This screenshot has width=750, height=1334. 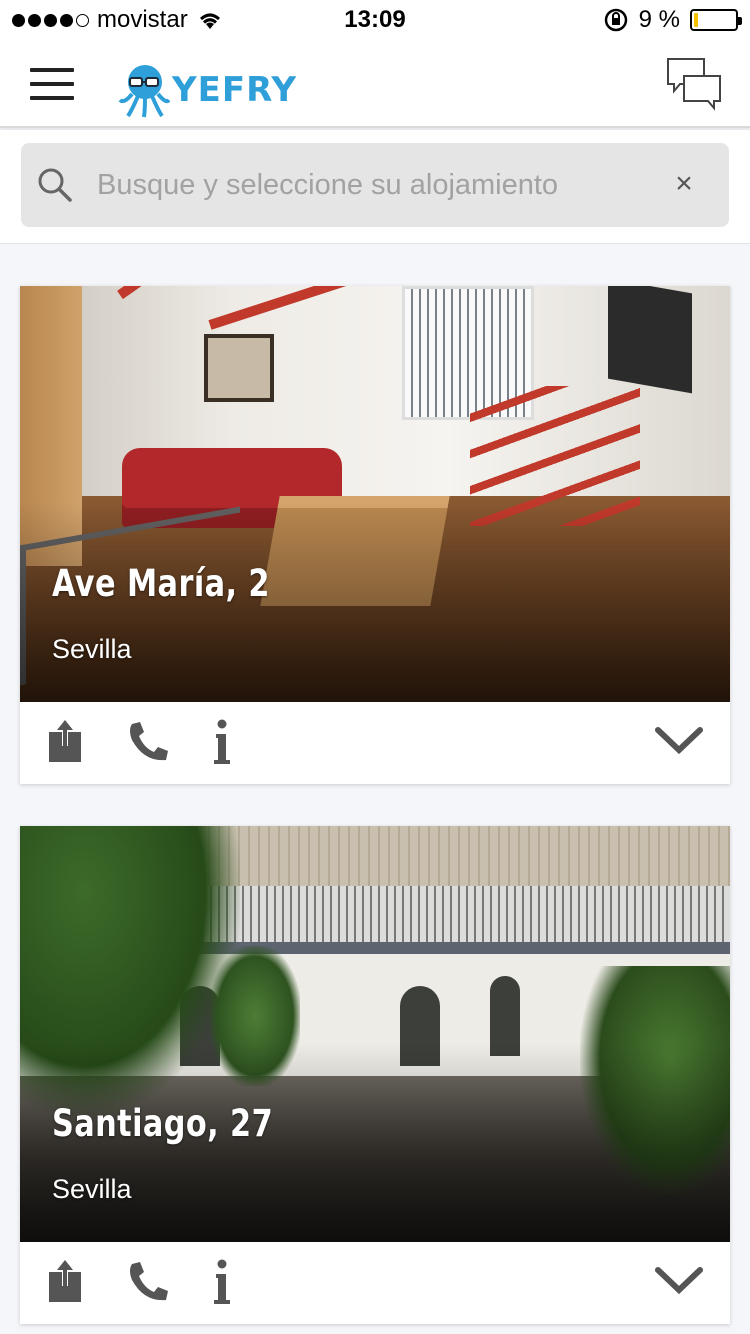 I want to click on battery-icon, so click(x=716, y=20).